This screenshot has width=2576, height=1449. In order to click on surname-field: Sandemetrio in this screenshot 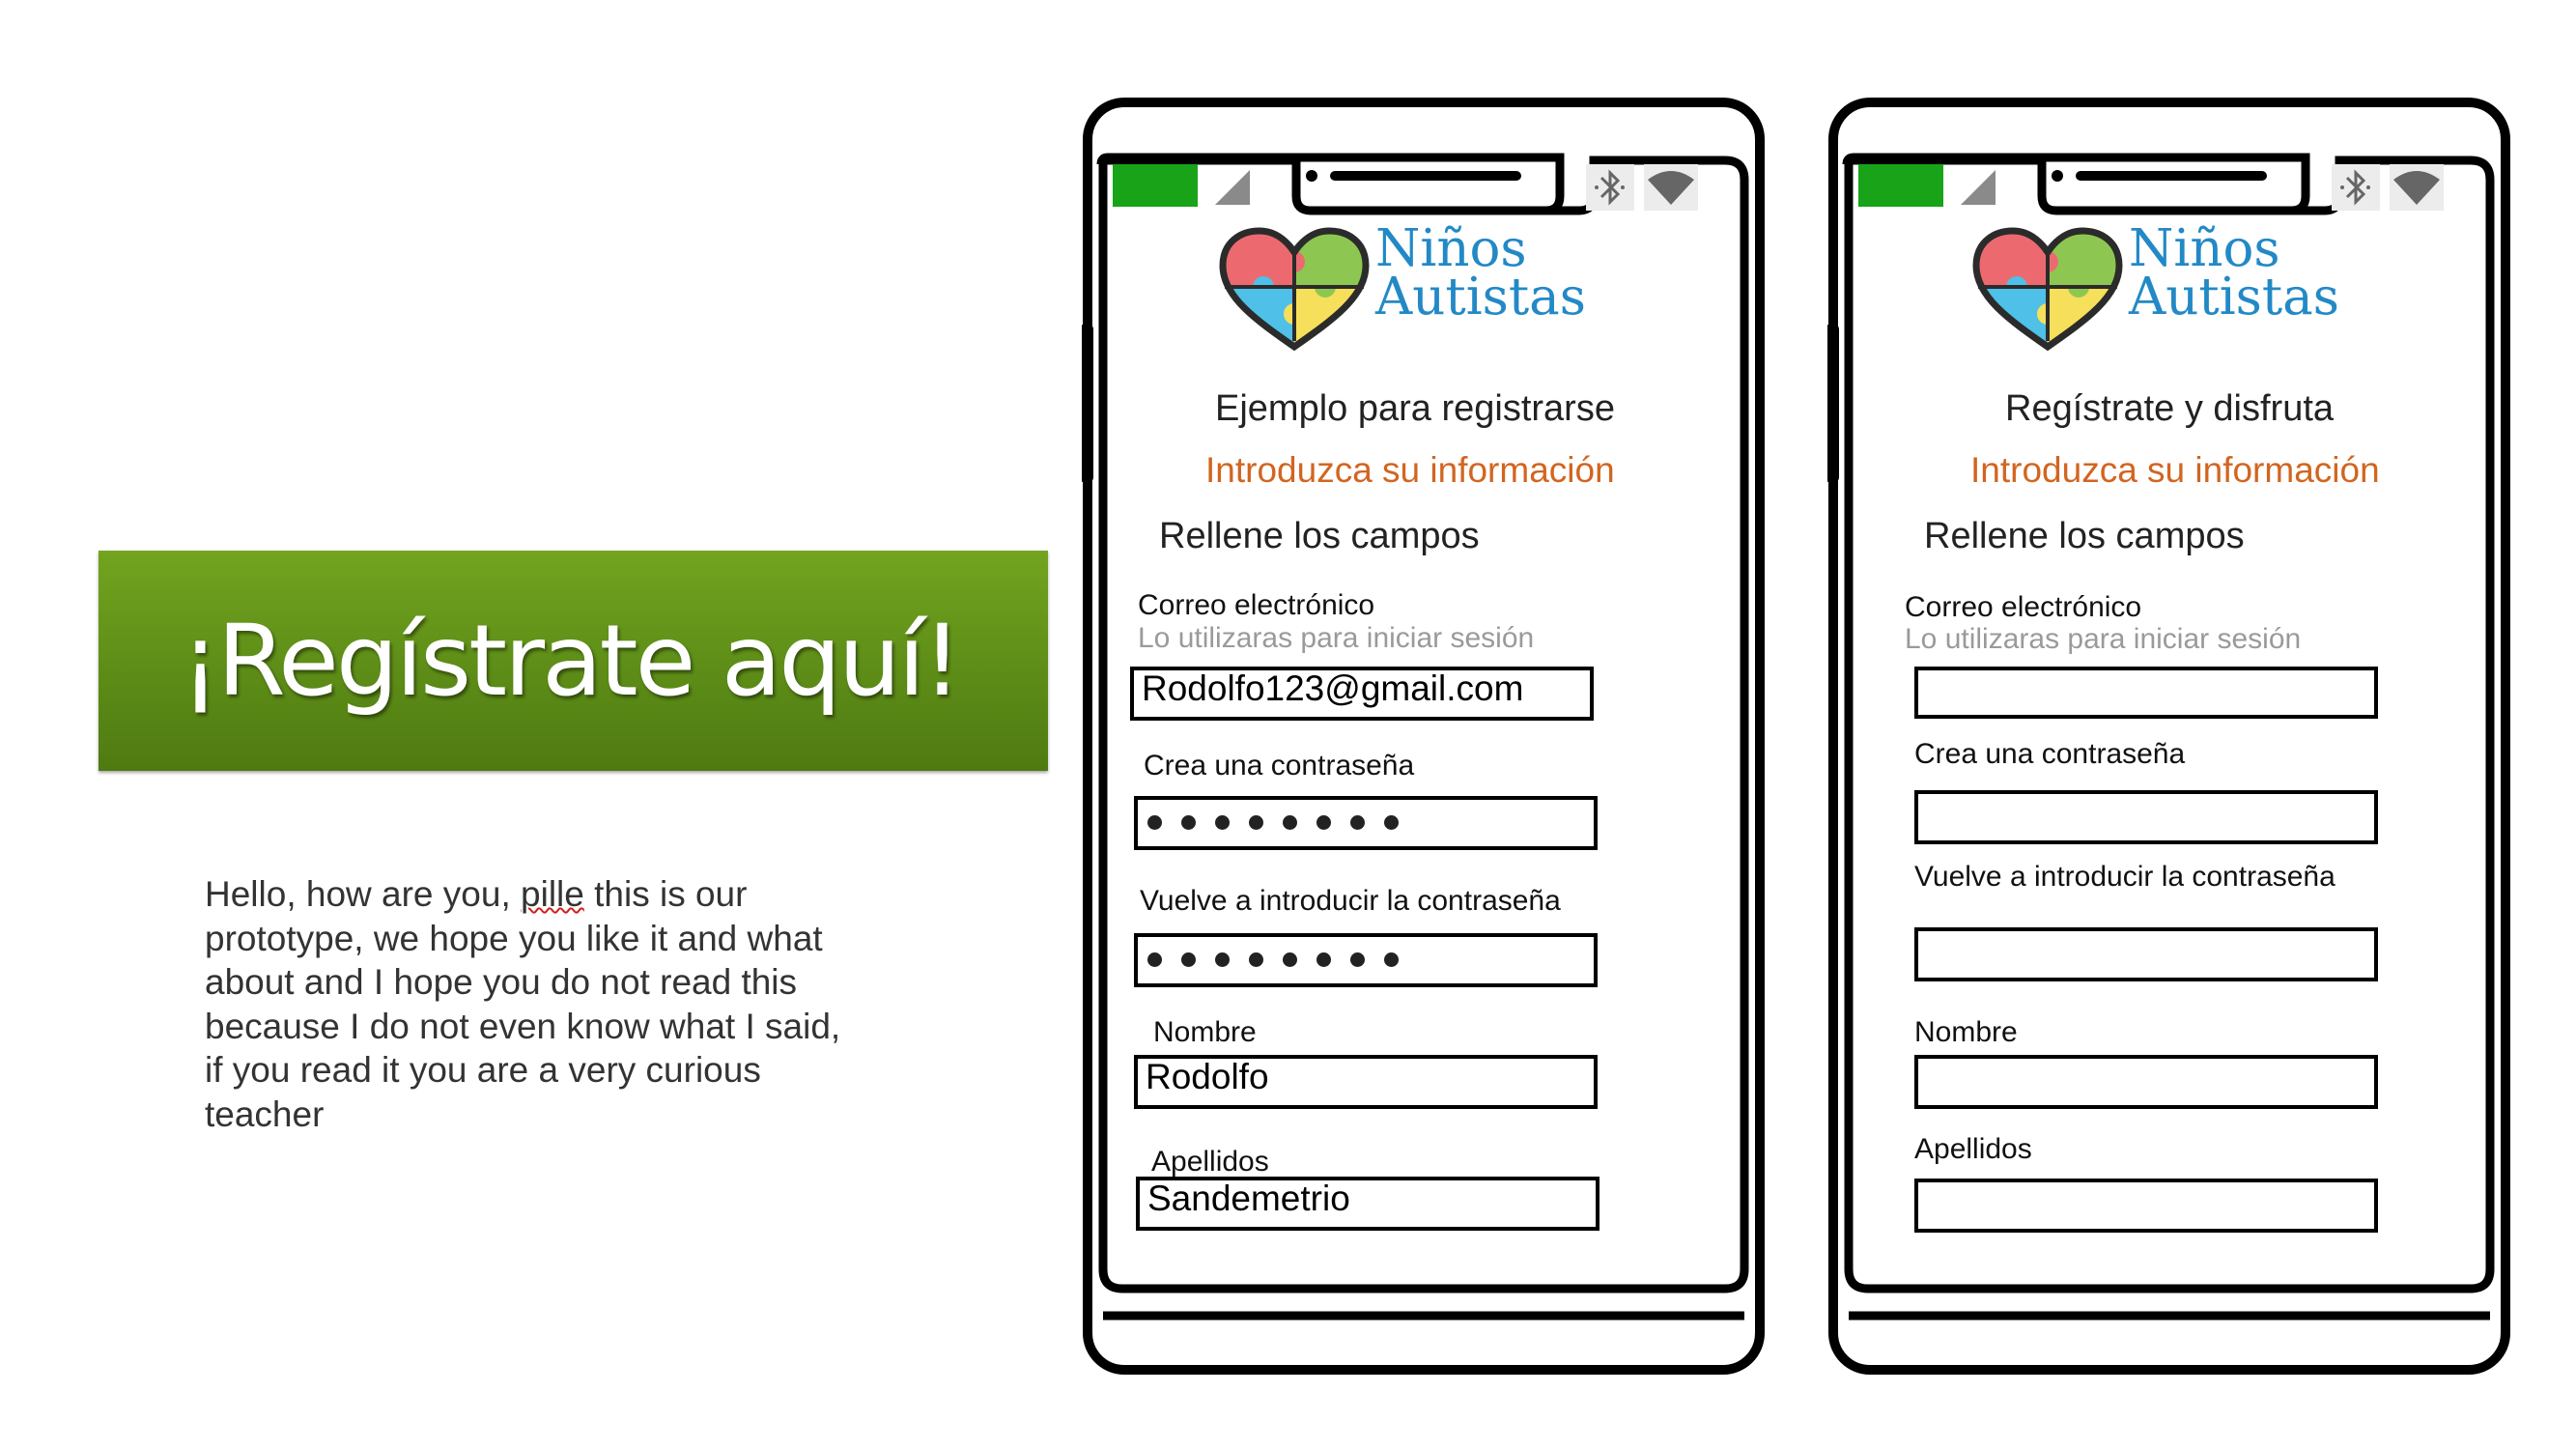, I will do `click(1367, 1204)`.